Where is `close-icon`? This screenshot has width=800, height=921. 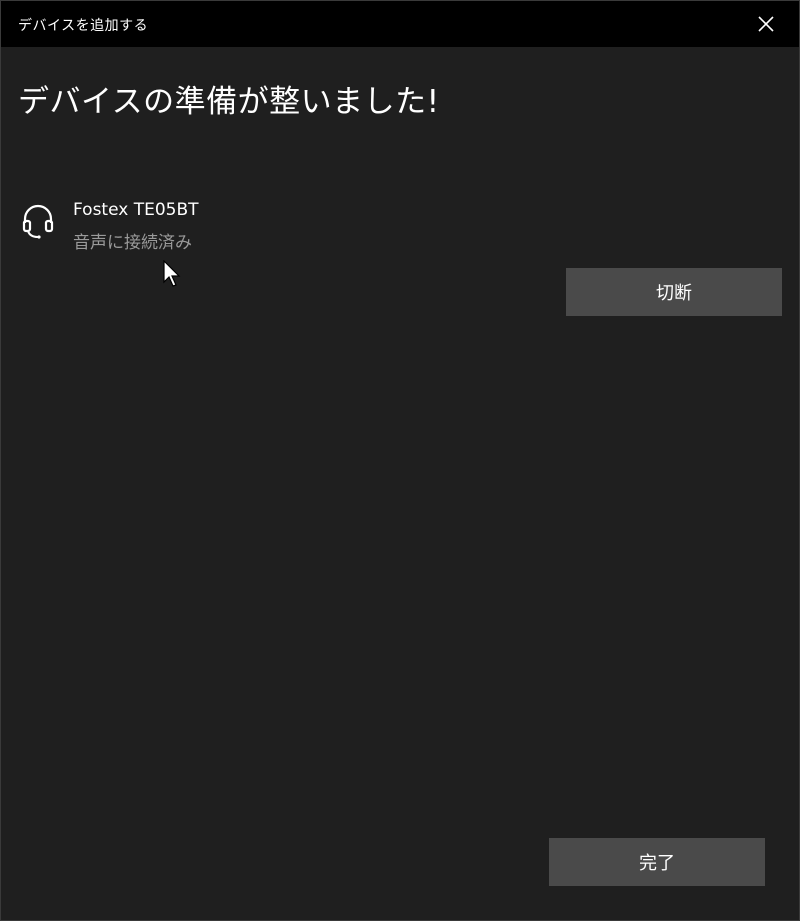 close-icon is located at coordinates (766, 24).